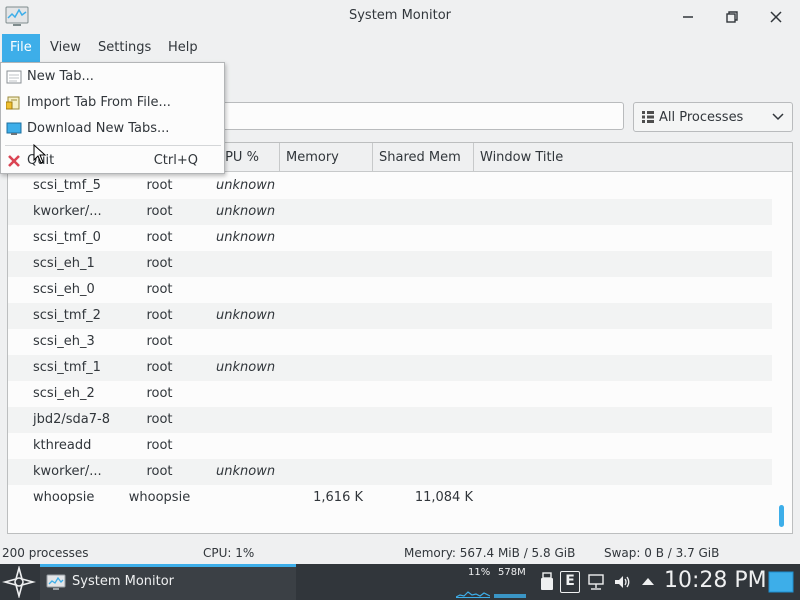  I want to click on cell-process-name: scsi_eh_0, so click(64, 289).